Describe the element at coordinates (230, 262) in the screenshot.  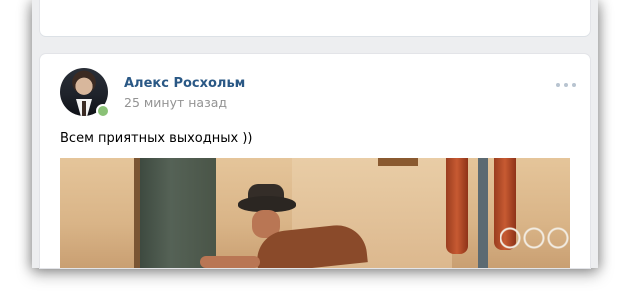
I see `media-person-arm` at that location.